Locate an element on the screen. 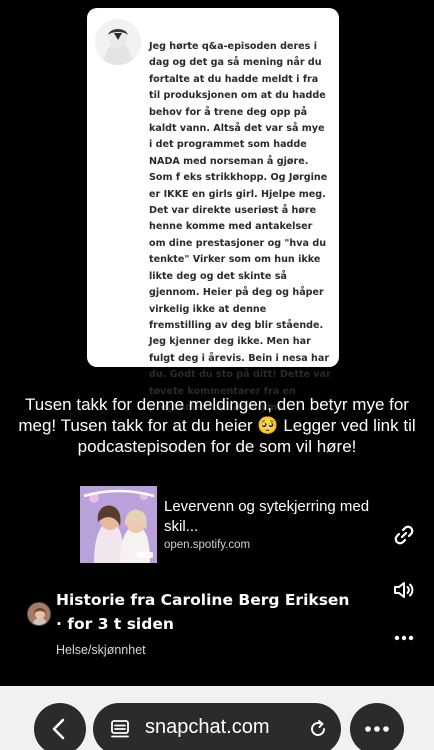 This screenshot has height=750, width=434. address-bar: snapchat.com is located at coordinates (217, 726).